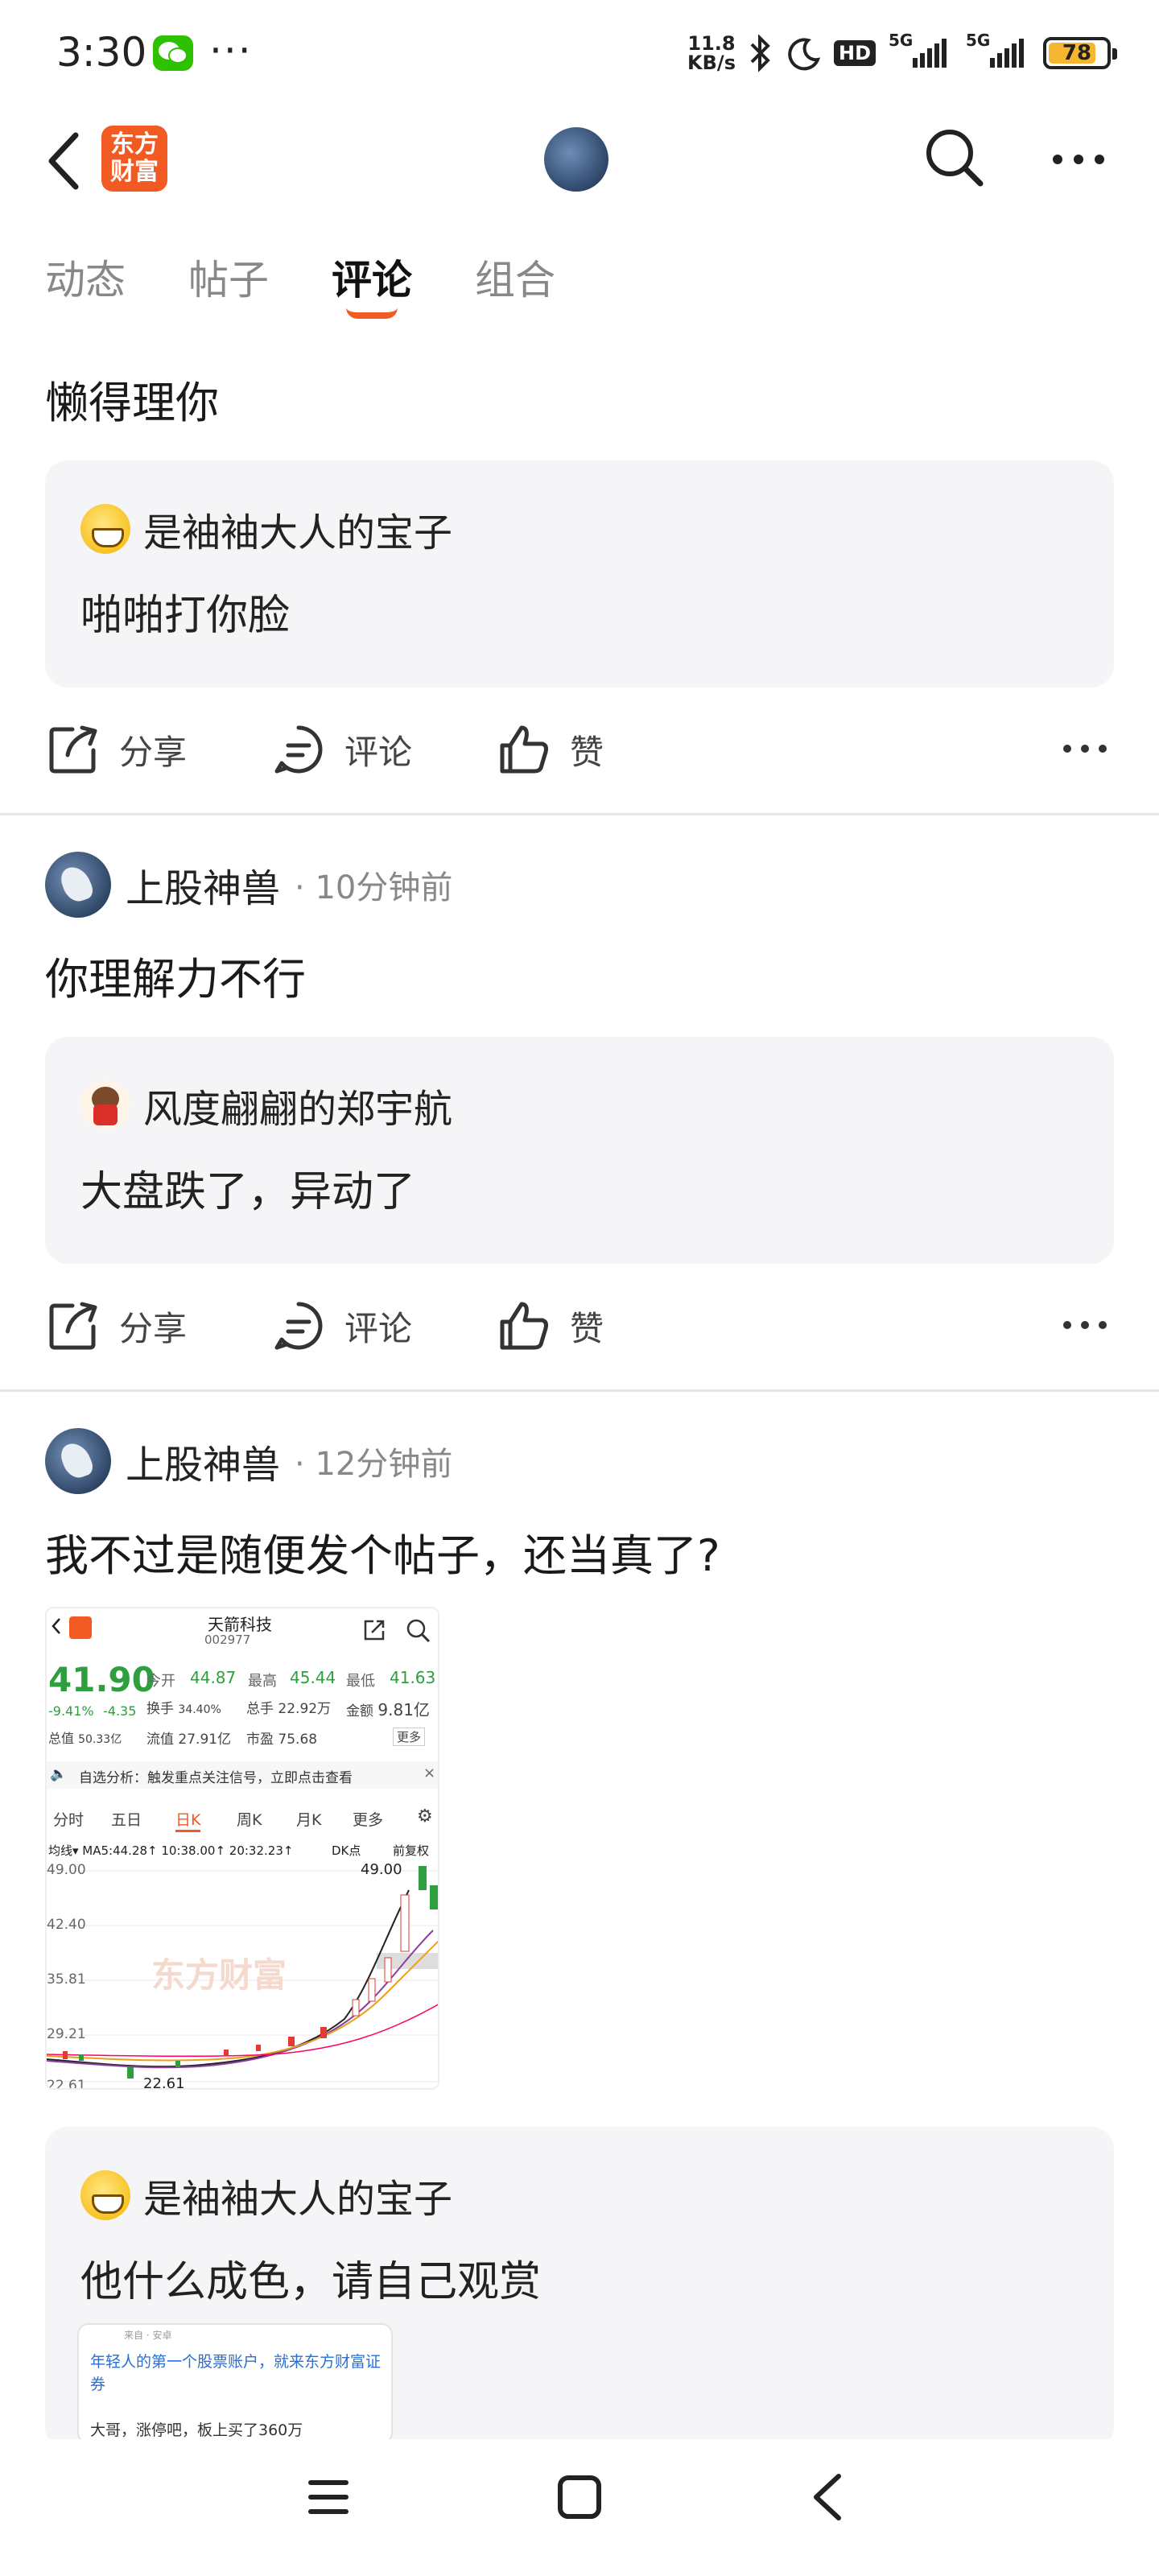  I want to click on status-time: 3:30, so click(101, 53).